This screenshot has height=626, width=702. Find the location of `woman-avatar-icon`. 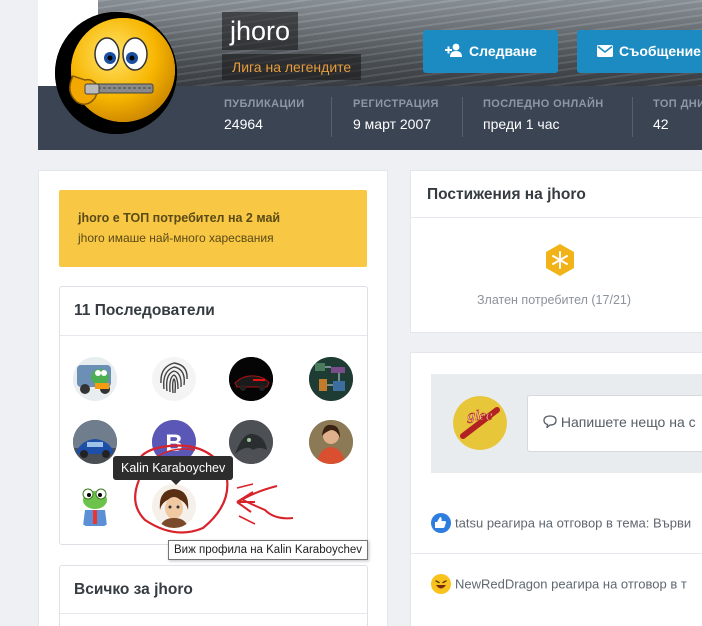

woman-avatar-icon is located at coordinates (331, 442).